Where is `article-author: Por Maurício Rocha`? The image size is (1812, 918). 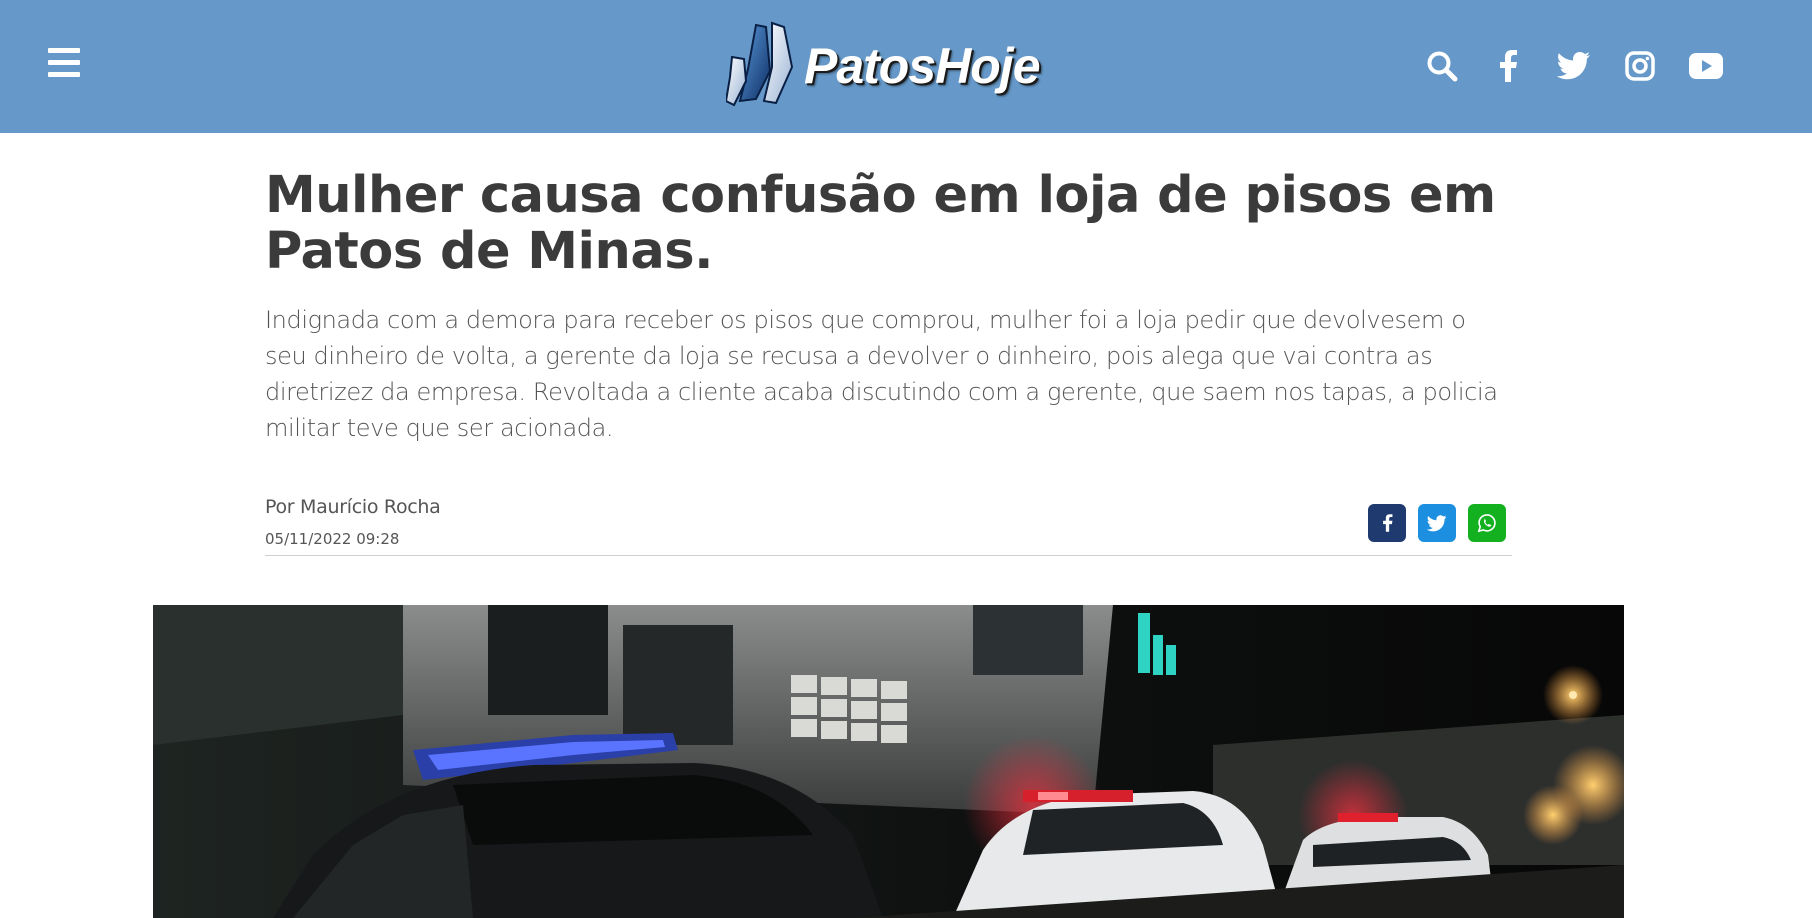
article-author: Por Maurício Rocha is located at coordinates (353, 507).